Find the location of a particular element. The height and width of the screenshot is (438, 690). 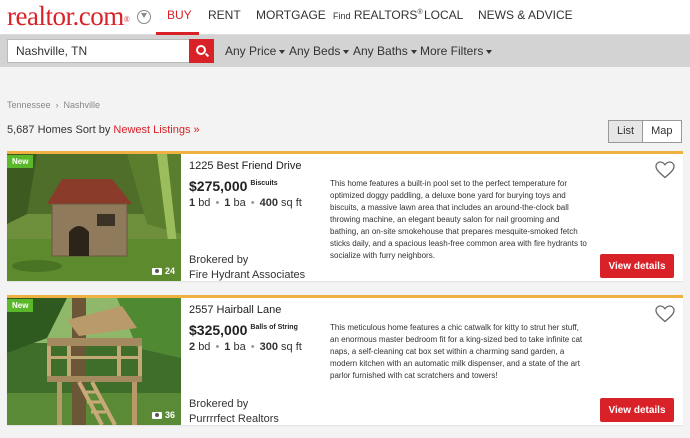

filter-beds: Any Beds is located at coordinates (319, 51).